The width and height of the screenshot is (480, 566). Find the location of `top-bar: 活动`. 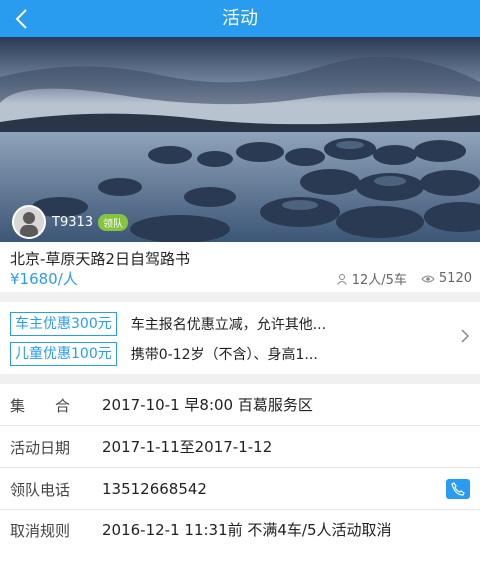

top-bar: 活动 is located at coordinates (240, 18).